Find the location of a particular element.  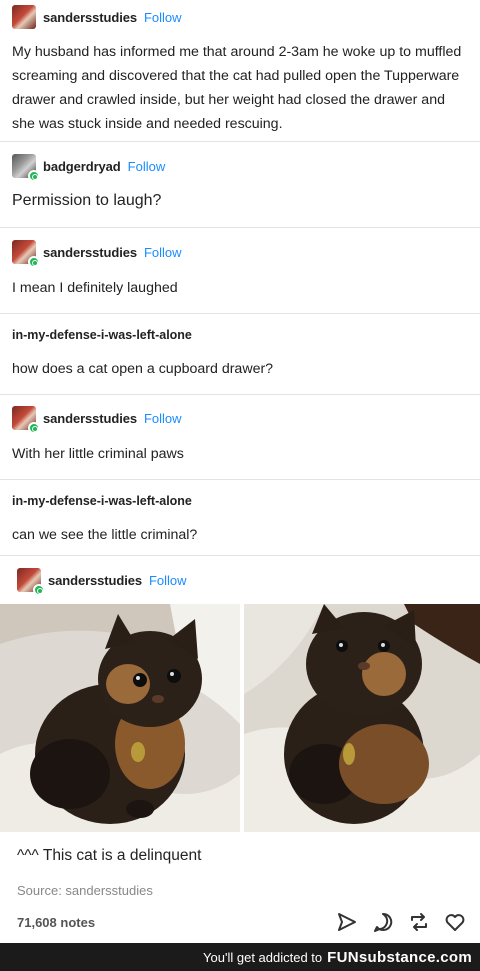

username: badgerdryad is located at coordinates (82, 166).